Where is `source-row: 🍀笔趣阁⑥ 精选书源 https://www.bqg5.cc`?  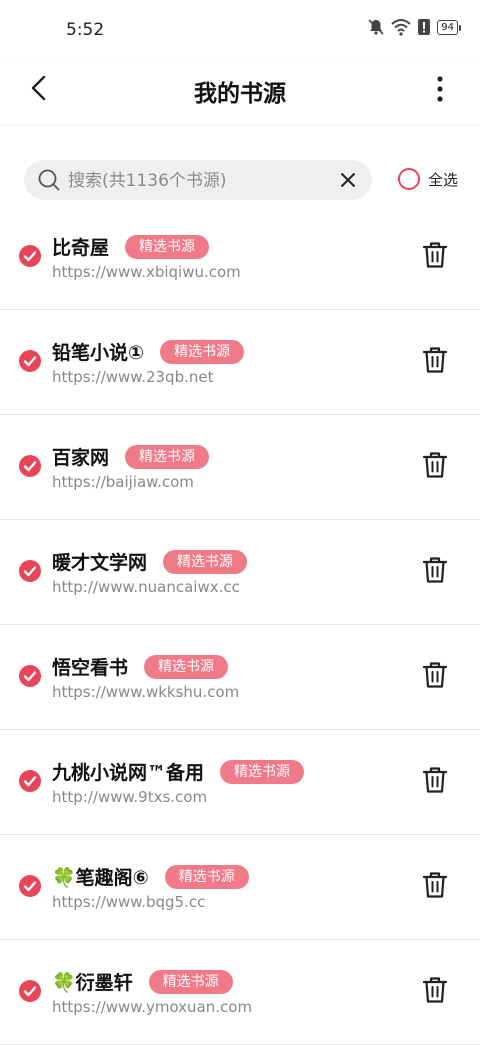 source-row: 🍀笔趣阁⑥ 精选书源 https://www.bqg5.cc is located at coordinates (240, 887).